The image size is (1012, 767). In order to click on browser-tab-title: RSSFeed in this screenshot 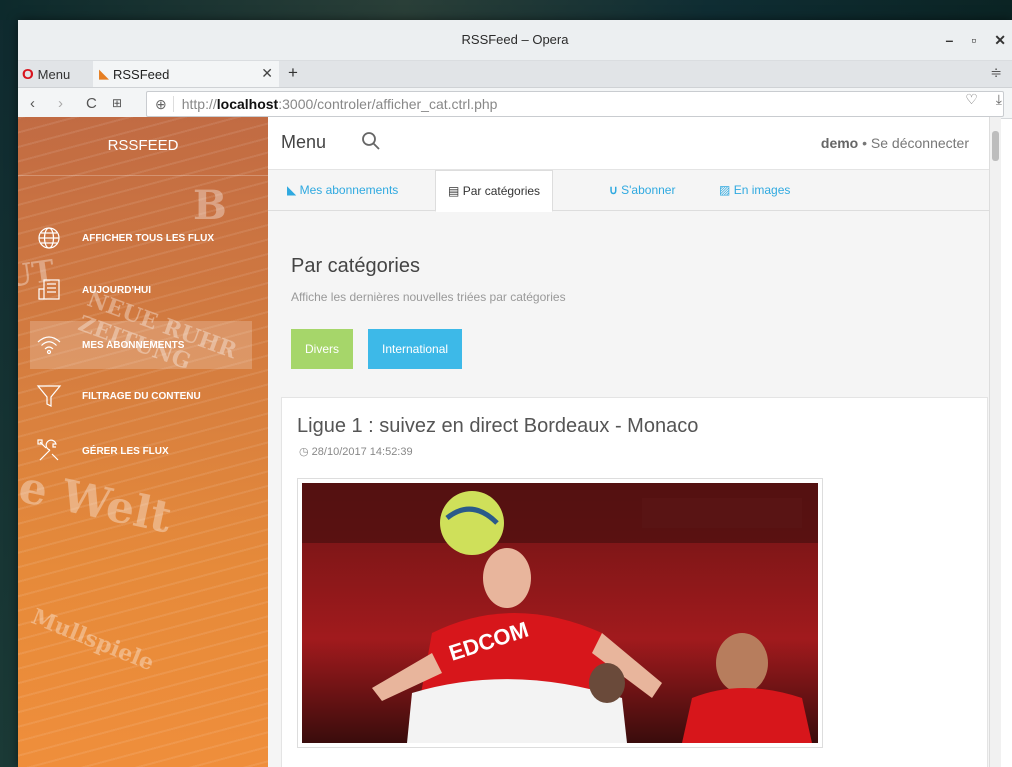, I will do `click(141, 74)`.